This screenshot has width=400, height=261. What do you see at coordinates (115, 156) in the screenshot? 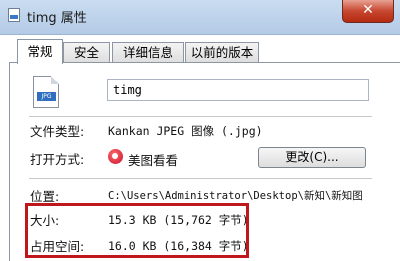
I see `meitu-app-icon` at bounding box center [115, 156].